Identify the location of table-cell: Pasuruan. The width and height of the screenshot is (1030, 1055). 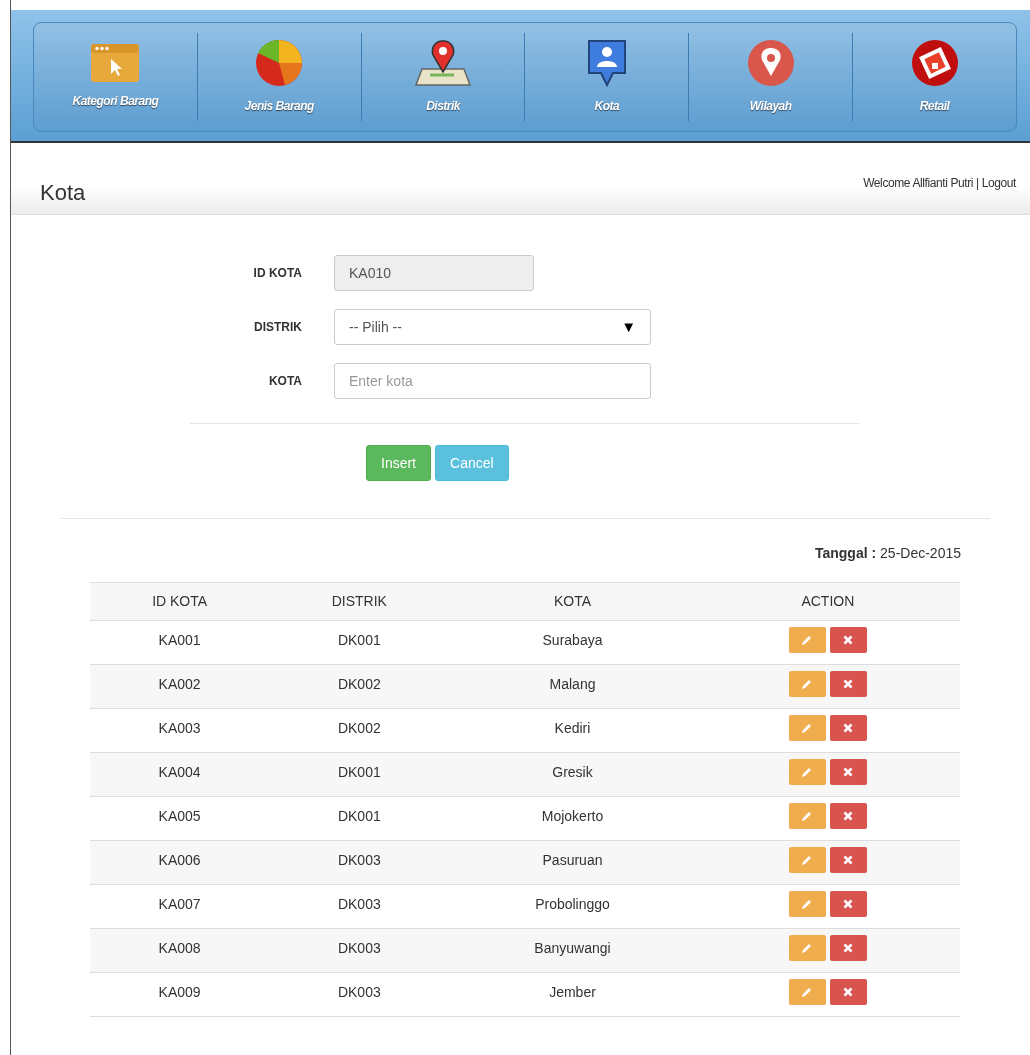
(572, 862).